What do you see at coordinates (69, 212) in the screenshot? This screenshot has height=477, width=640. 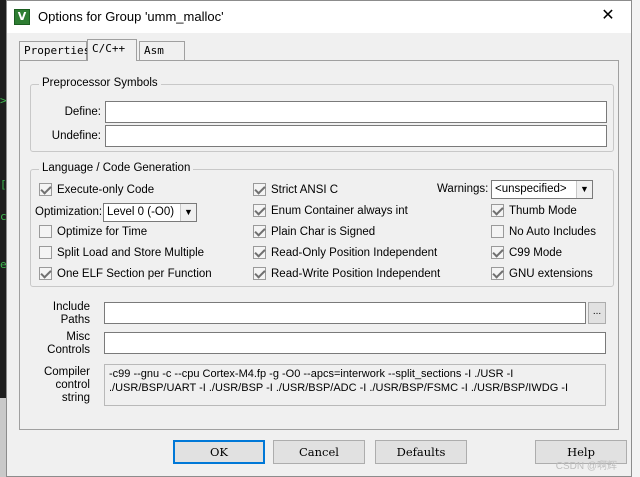 I see `optimization-label: Optimization:` at bounding box center [69, 212].